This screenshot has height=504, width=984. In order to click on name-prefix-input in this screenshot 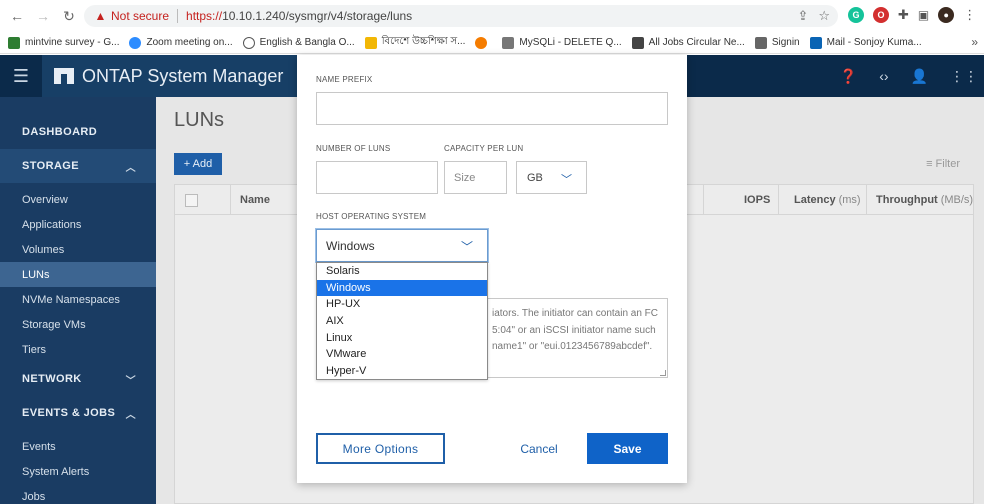, I will do `click(492, 108)`.